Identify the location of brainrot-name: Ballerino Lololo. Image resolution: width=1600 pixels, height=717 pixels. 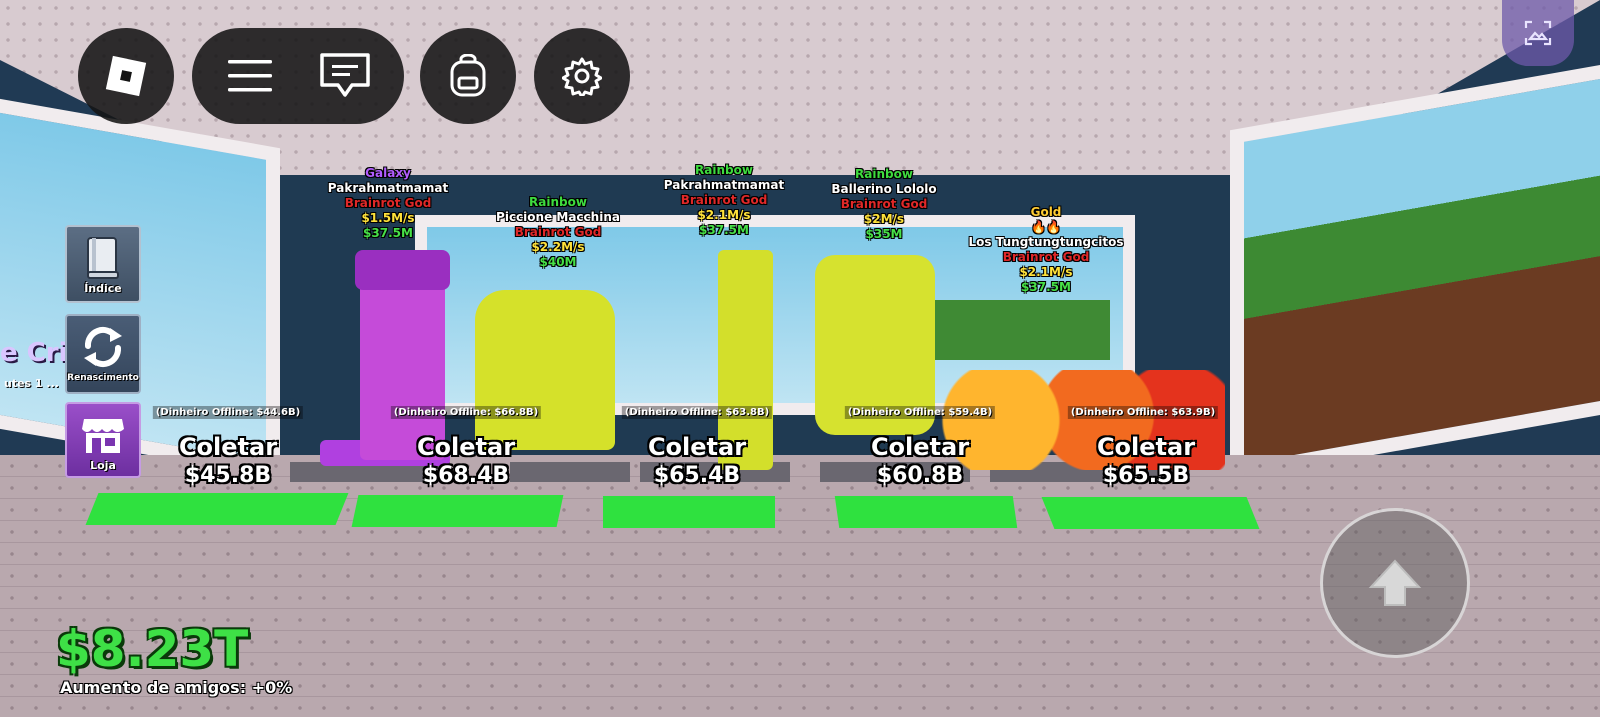
(884, 189).